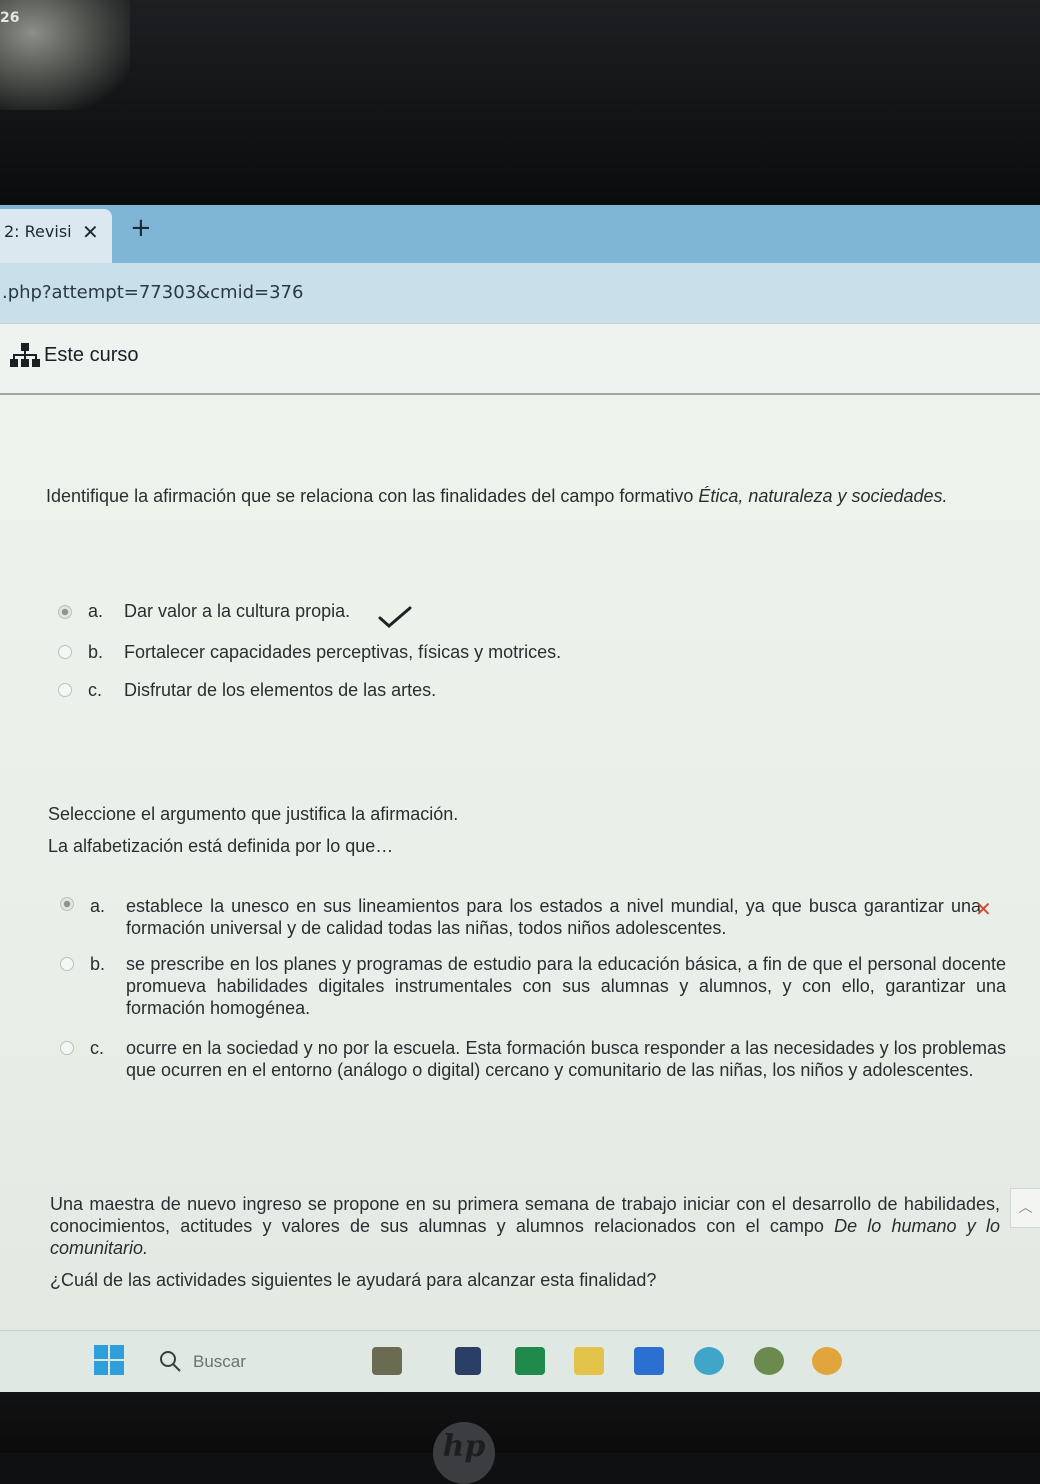 This screenshot has width=1040, height=1484. I want to click on widgets-icon, so click(387, 1361).